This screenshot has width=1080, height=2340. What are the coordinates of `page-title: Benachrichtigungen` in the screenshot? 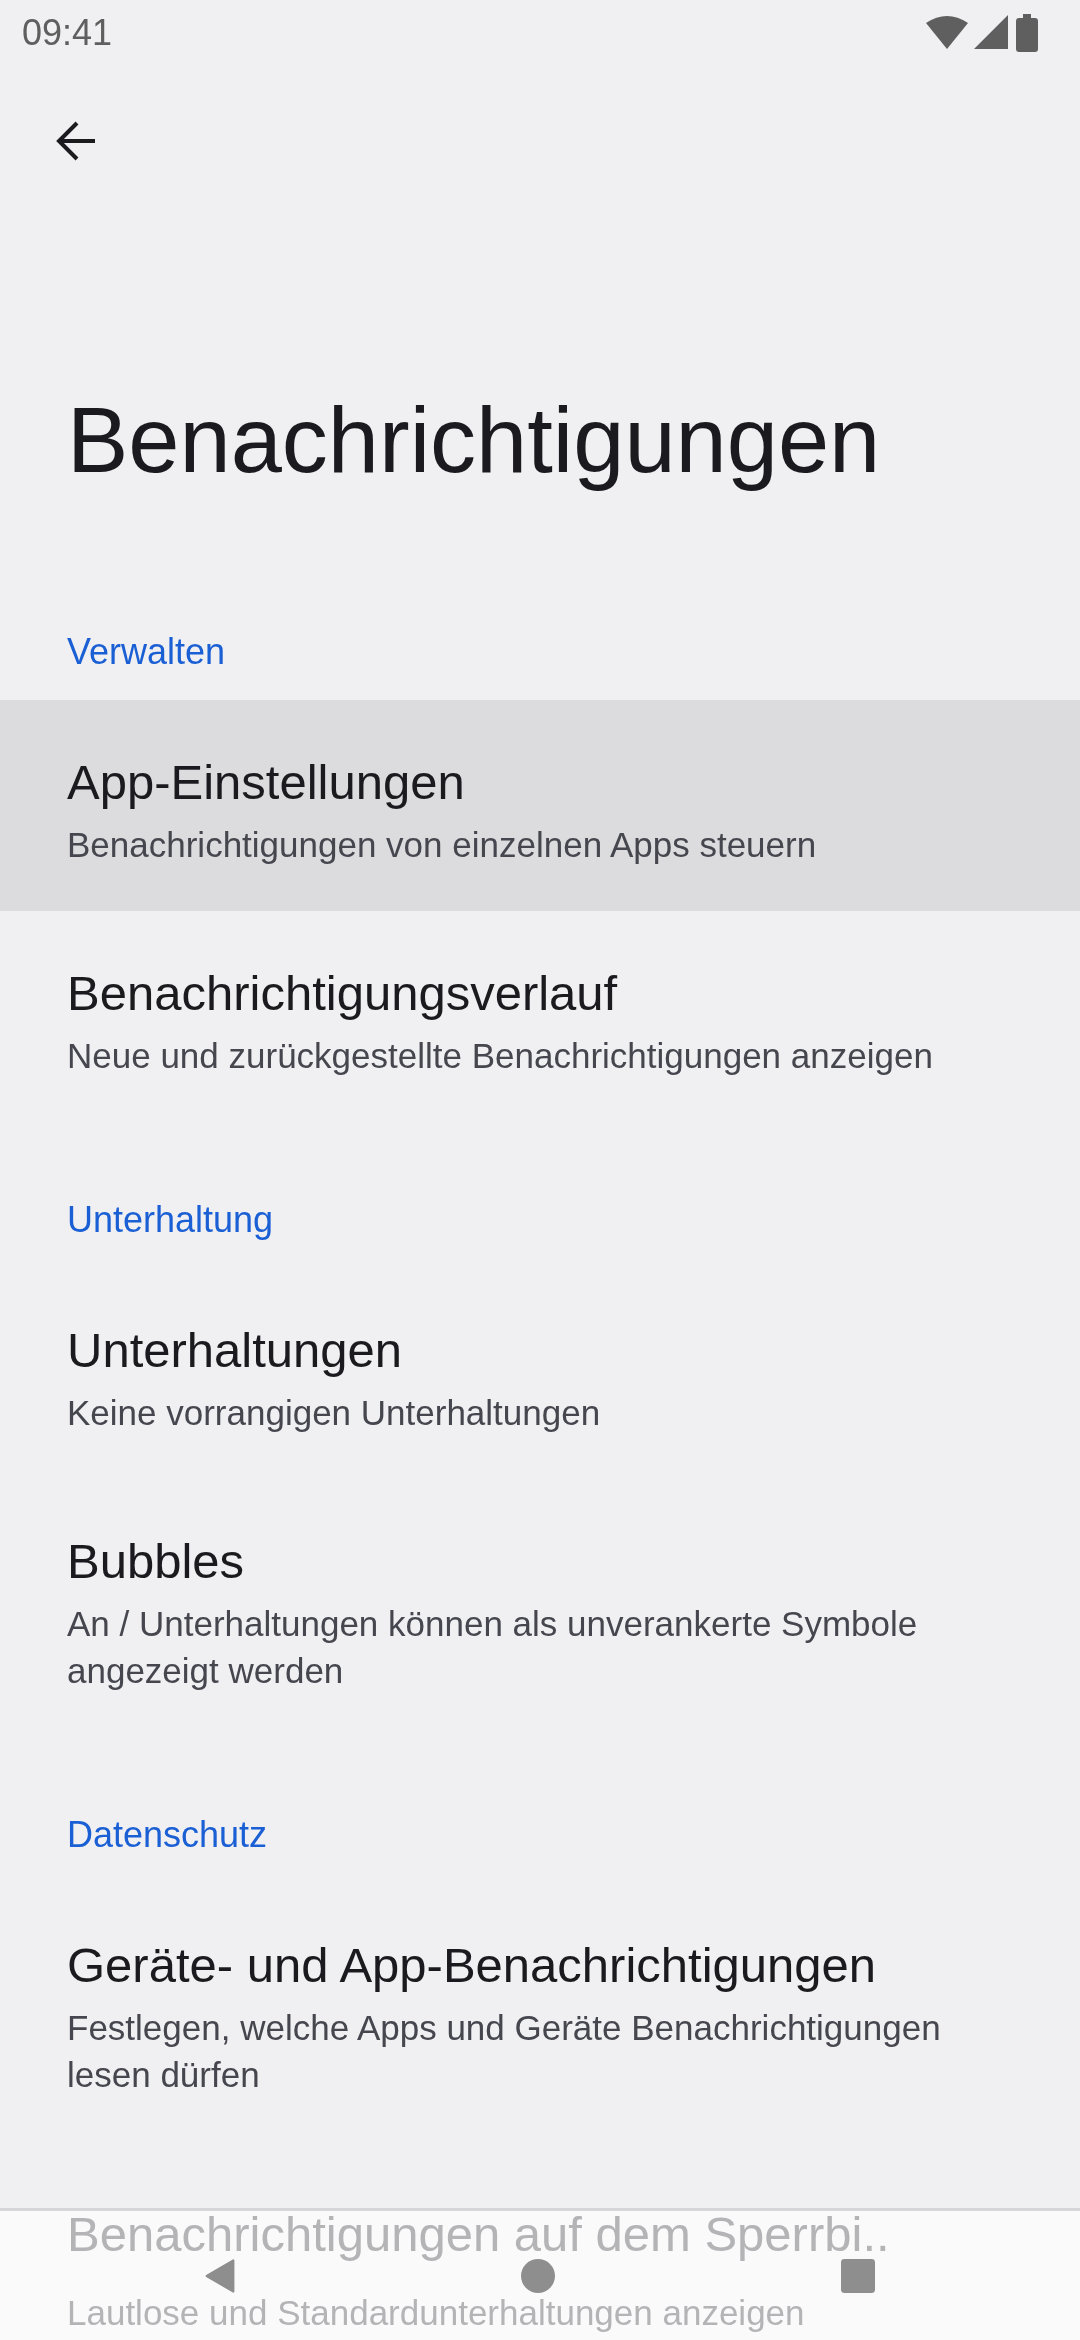 It's located at (474, 440).